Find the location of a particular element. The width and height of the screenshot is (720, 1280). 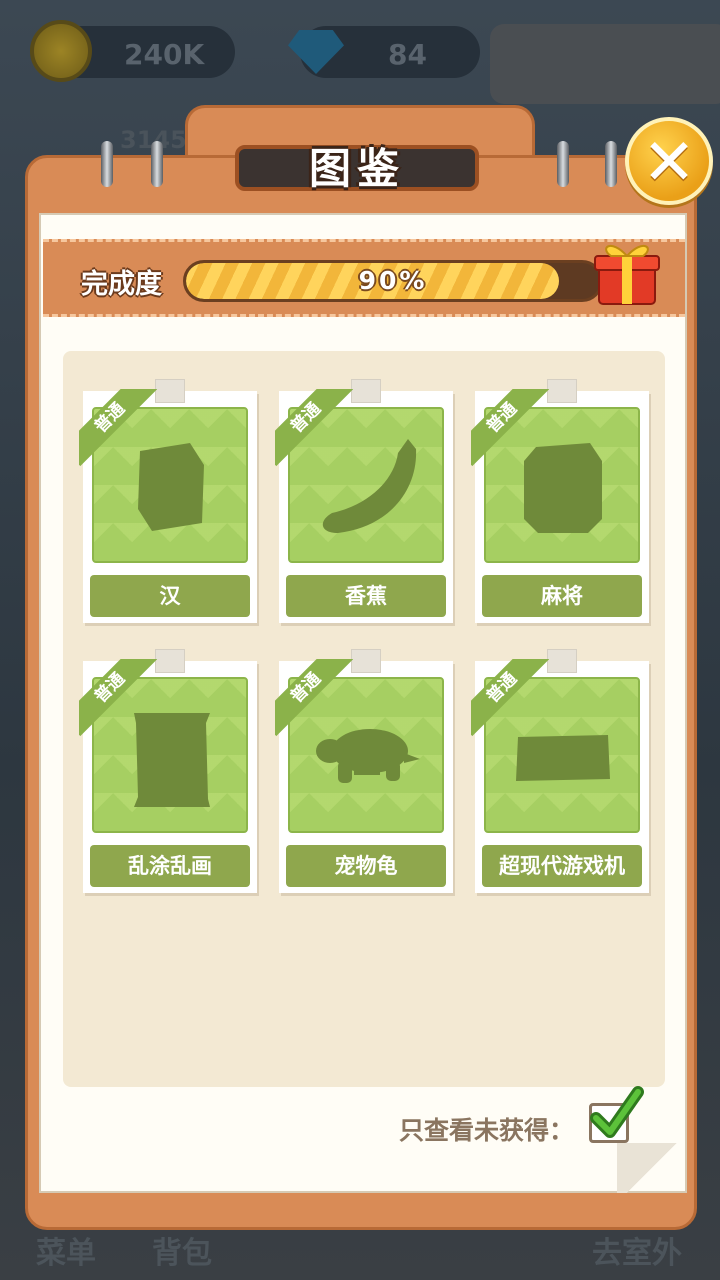

gift-box-icon is located at coordinates (627, 270).